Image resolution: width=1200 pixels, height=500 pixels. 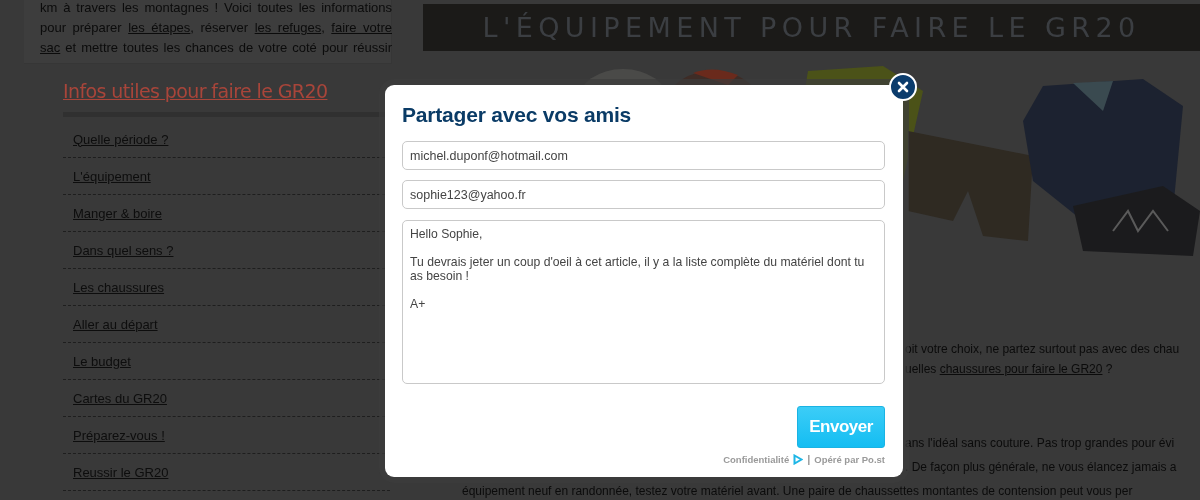 I want to click on play-icon, so click(x=798, y=459).